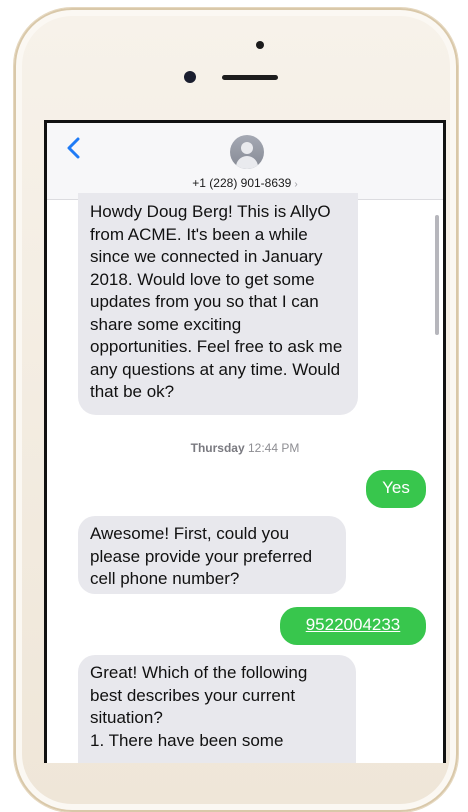 This screenshot has width=468, height=812. What do you see at coordinates (242, 183) in the screenshot?
I see `contact-number-text: +1 (228) 901-8639` at bounding box center [242, 183].